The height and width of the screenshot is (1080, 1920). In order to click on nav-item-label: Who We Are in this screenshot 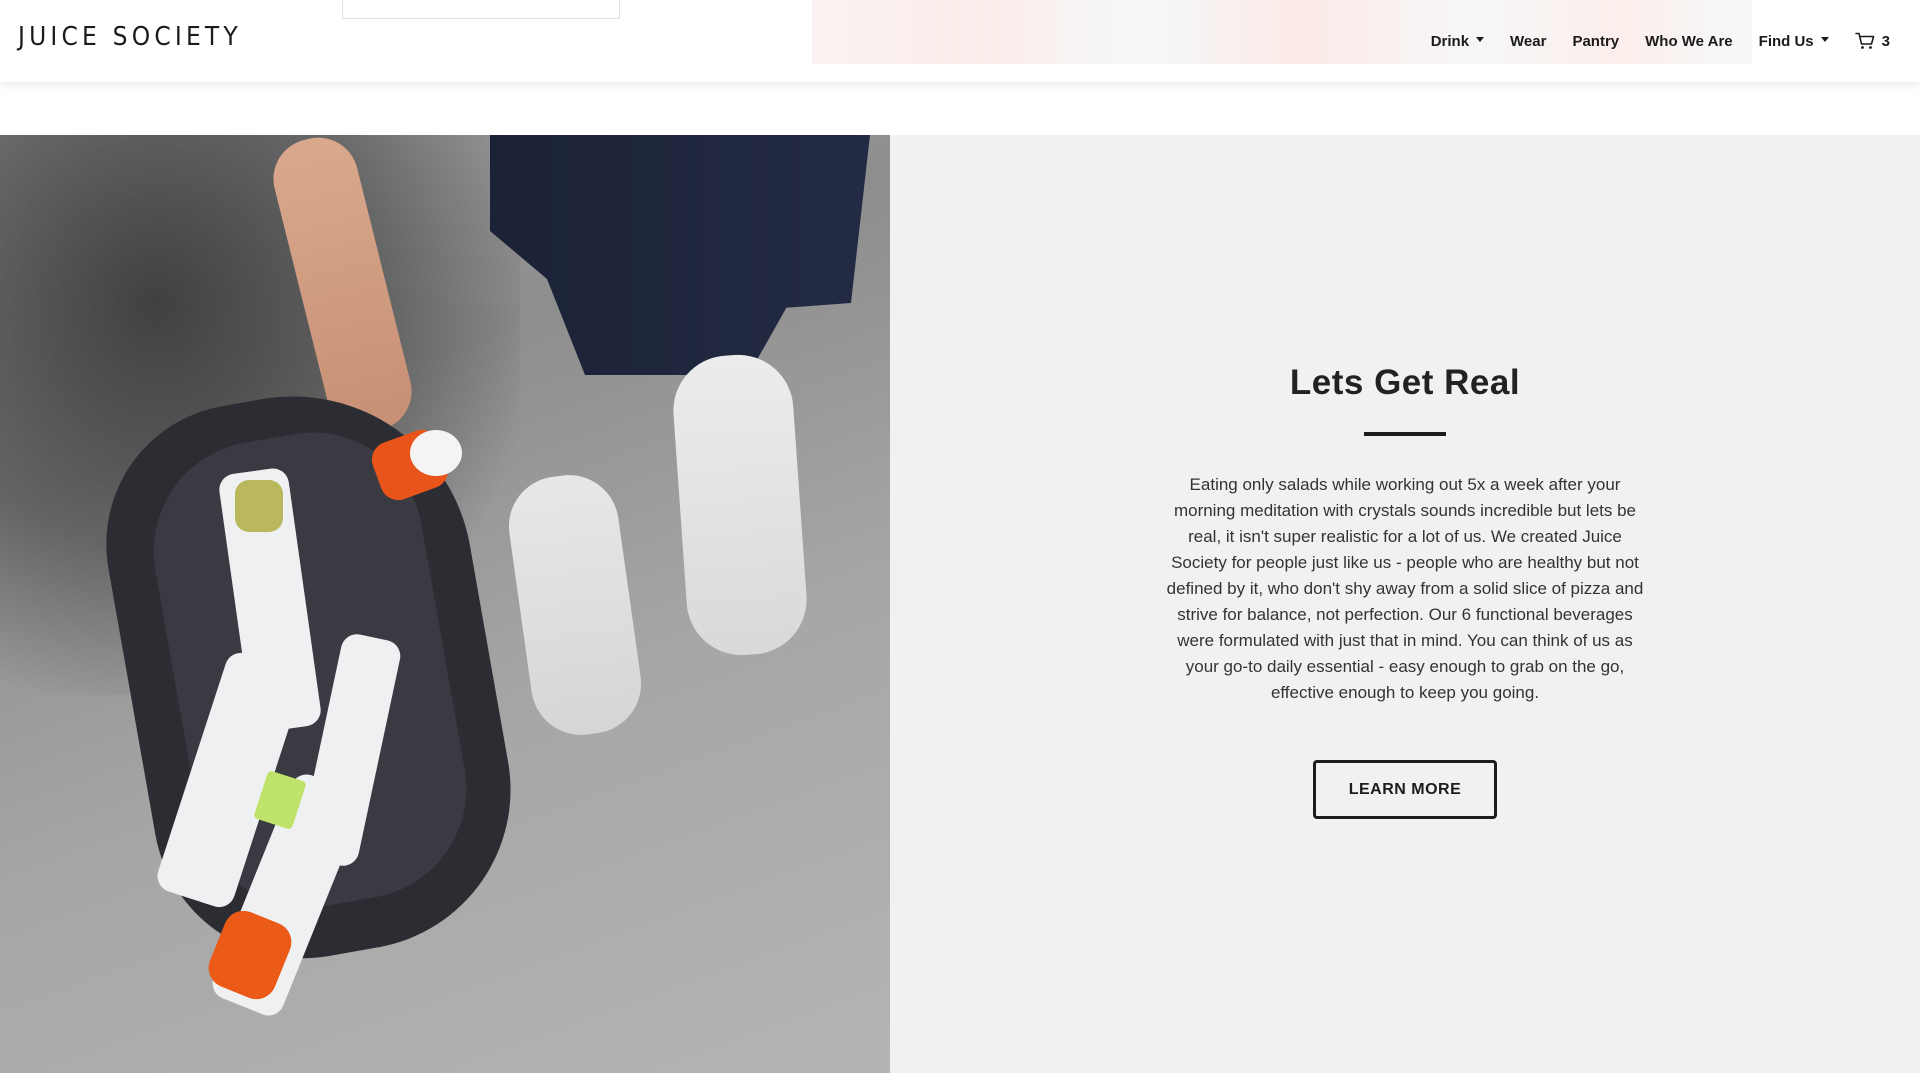, I will do `click(1689, 41)`.